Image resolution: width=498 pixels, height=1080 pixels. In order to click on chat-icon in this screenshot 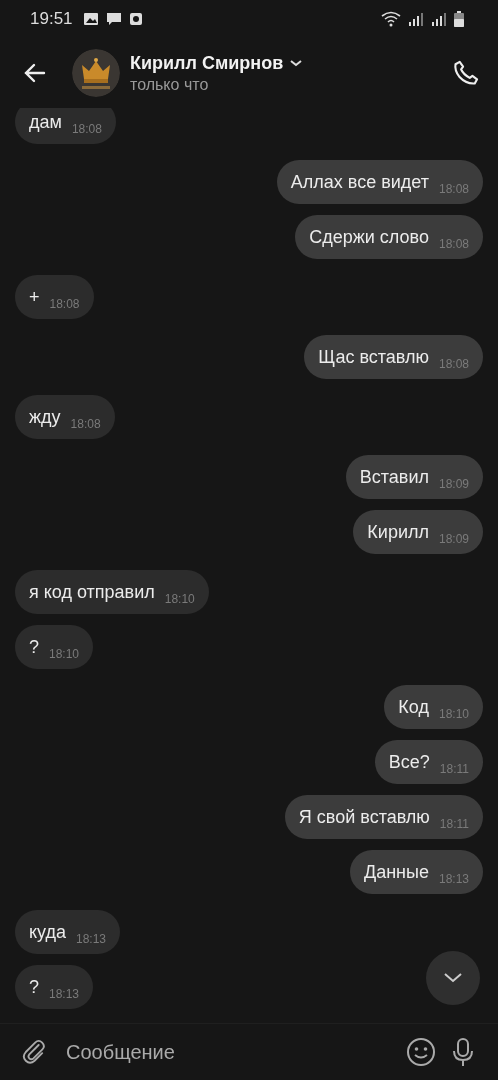, I will do `click(113, 19)`.